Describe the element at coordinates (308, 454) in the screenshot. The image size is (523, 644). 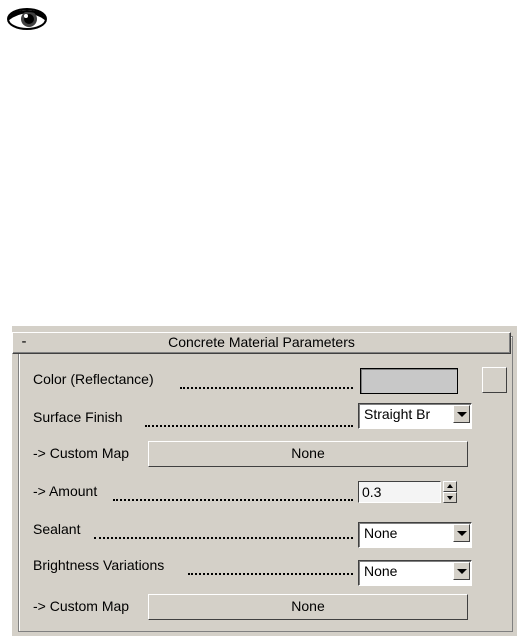
I see `surface-custom-map-button: None` at that location.